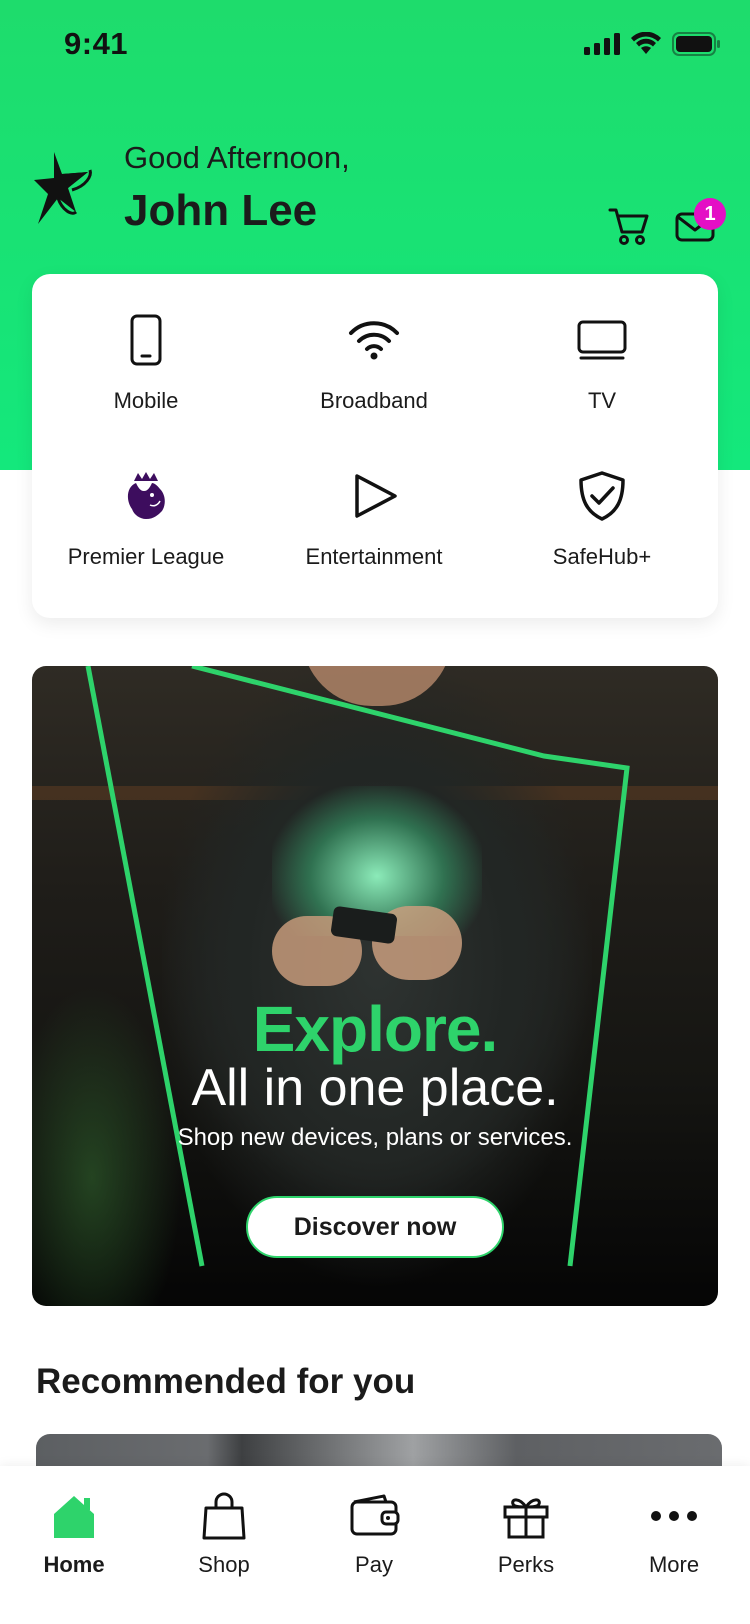  I want to click on service-label: Broadband, so click(374, 400).